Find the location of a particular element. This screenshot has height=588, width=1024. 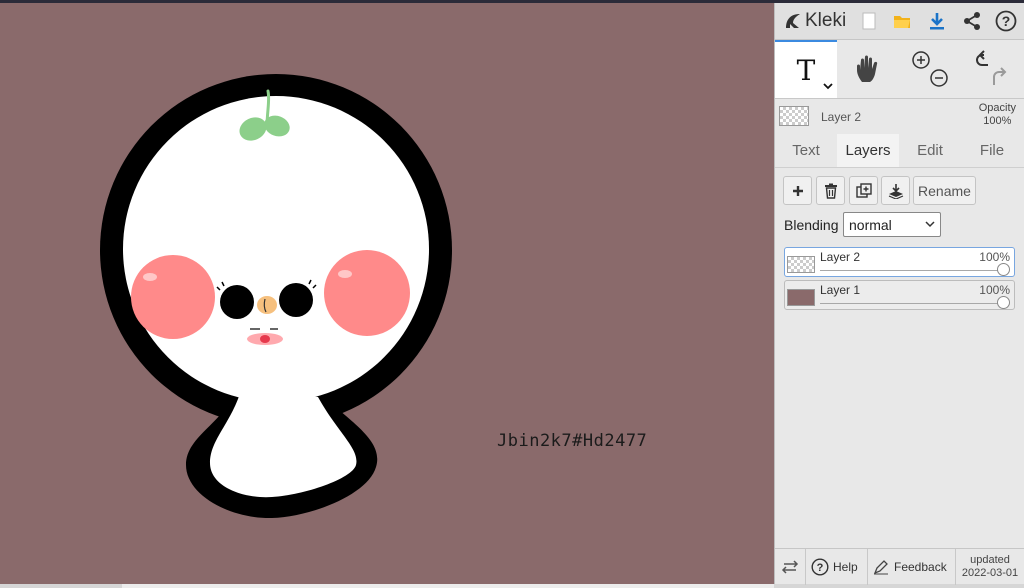

swap-side-button is located at coordinates (790, 567).